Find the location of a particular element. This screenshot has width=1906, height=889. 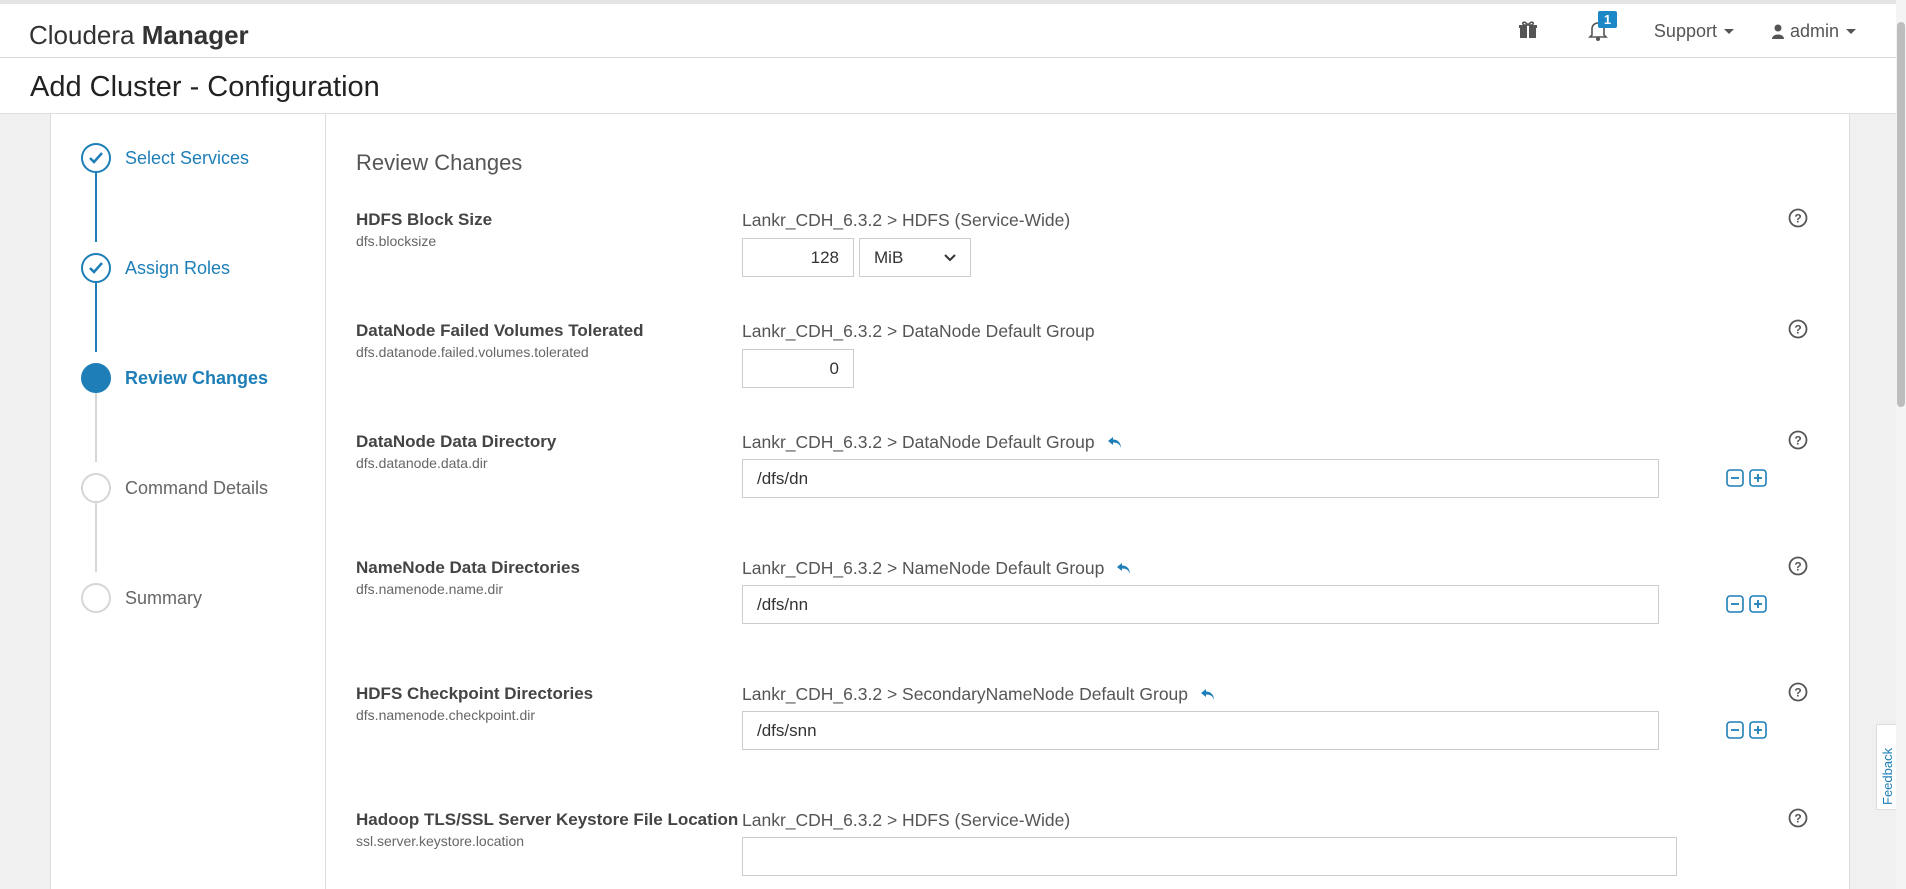

wizard-step-review-changes: Review Changes is located at coordinates (174, 378).